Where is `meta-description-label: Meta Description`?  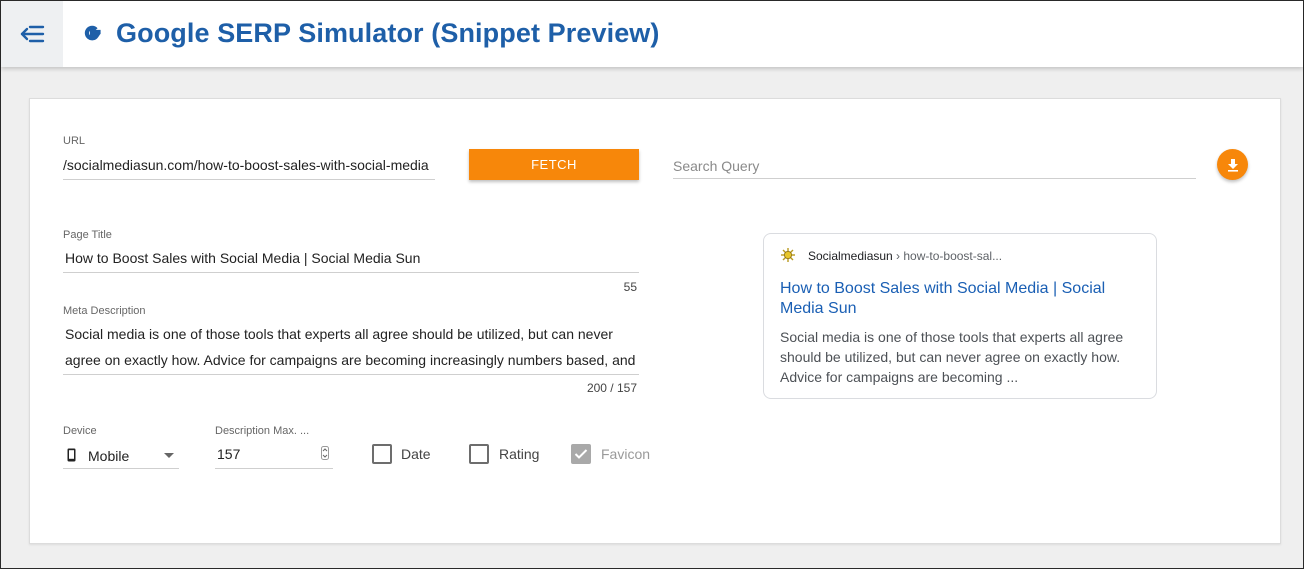
meta-description-label: Meta Description is located at coordinates (104, 311).